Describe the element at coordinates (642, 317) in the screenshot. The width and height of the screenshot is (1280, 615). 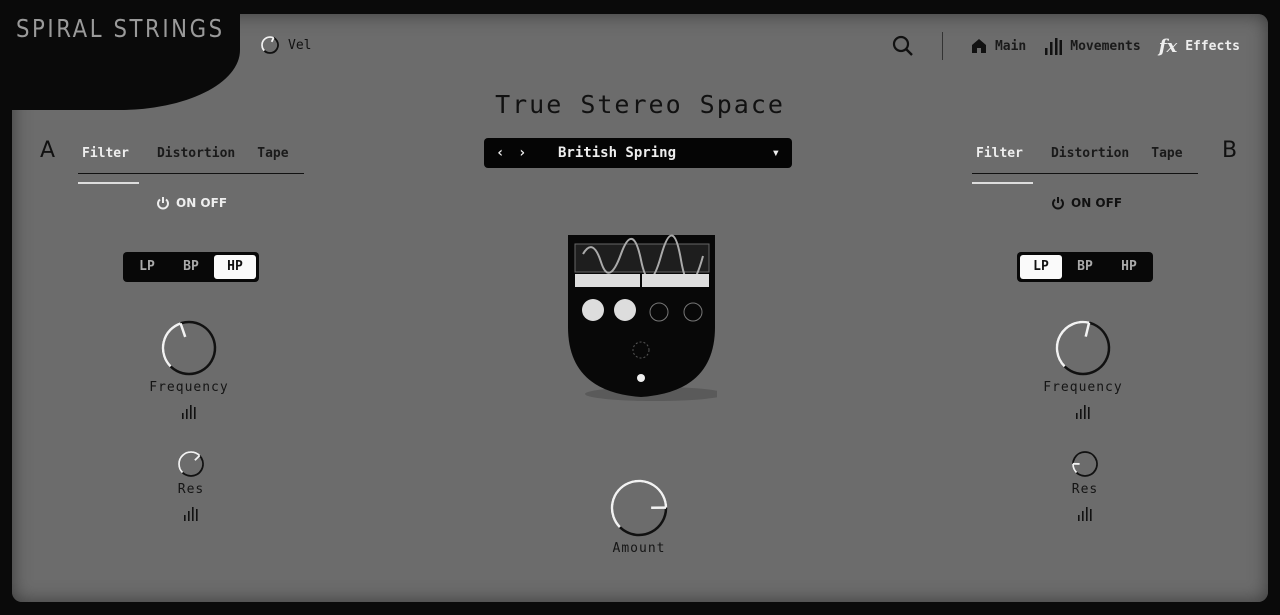
I see `spring-reverb-device-image` at that location.